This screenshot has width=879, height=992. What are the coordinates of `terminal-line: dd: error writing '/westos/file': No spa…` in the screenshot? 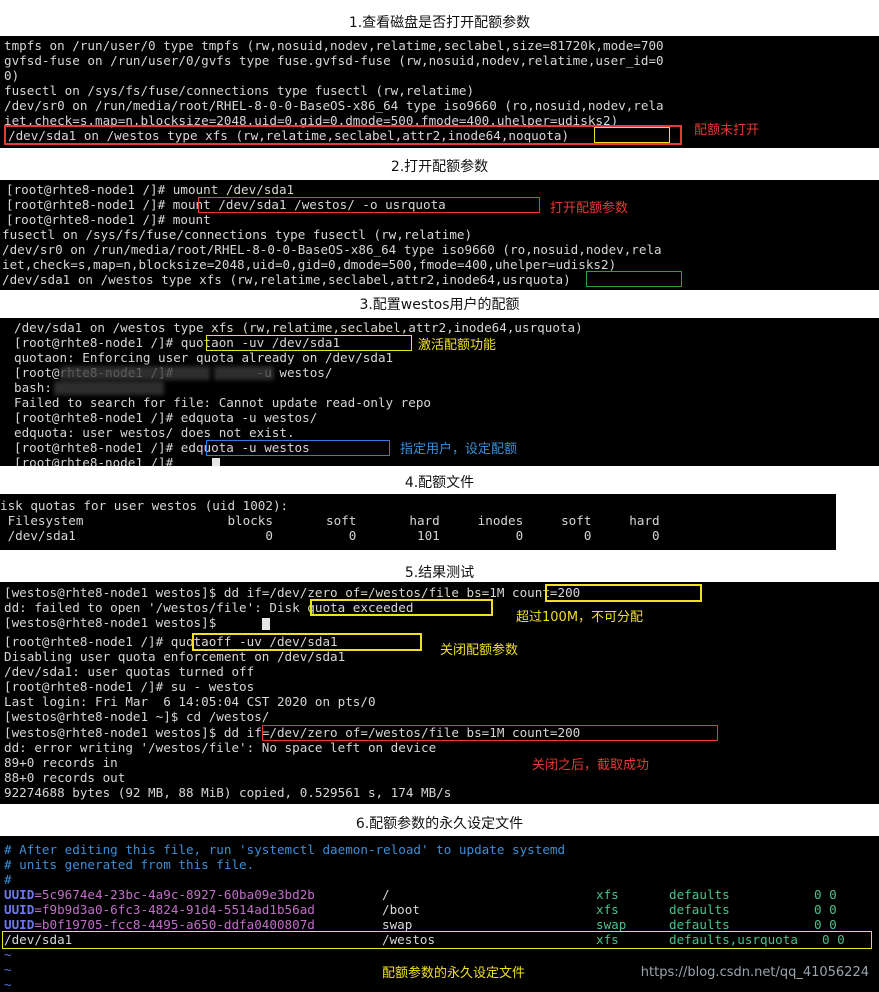 It's located at (220, 747).